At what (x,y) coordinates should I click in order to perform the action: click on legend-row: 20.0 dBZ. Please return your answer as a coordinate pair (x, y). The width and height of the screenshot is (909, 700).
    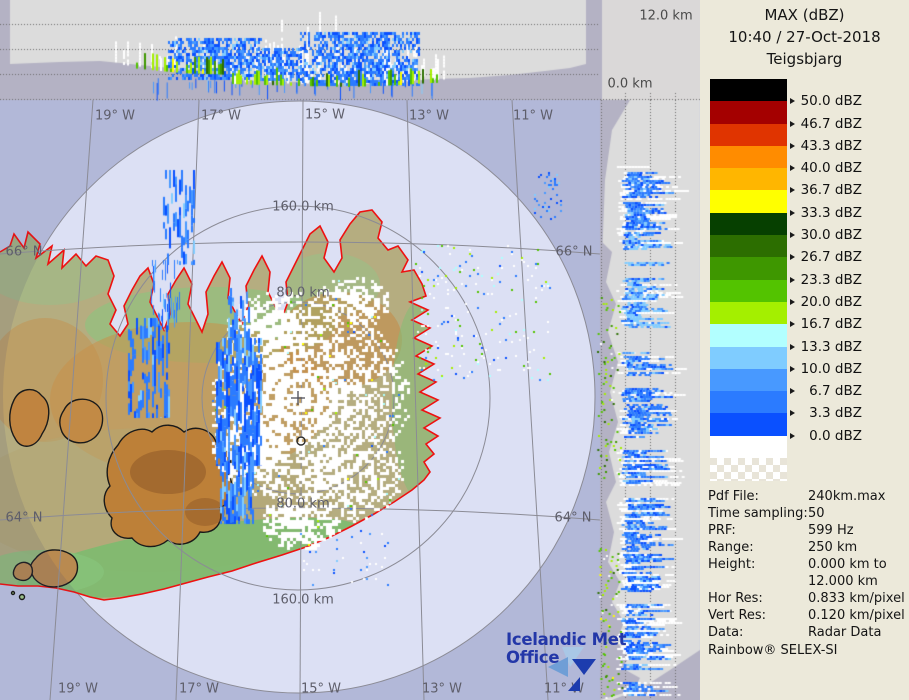
    Looking at the image, I should click on (805, 294).